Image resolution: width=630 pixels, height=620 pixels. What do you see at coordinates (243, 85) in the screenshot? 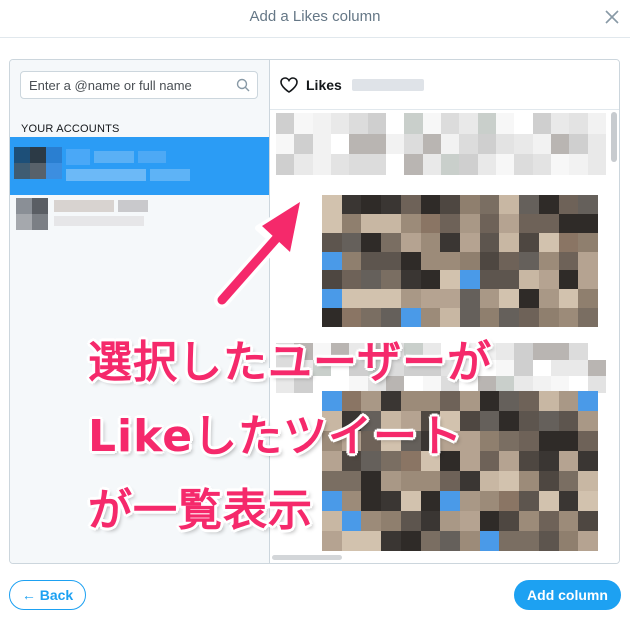
I see `search-icon` at bounding box center [243, 85].